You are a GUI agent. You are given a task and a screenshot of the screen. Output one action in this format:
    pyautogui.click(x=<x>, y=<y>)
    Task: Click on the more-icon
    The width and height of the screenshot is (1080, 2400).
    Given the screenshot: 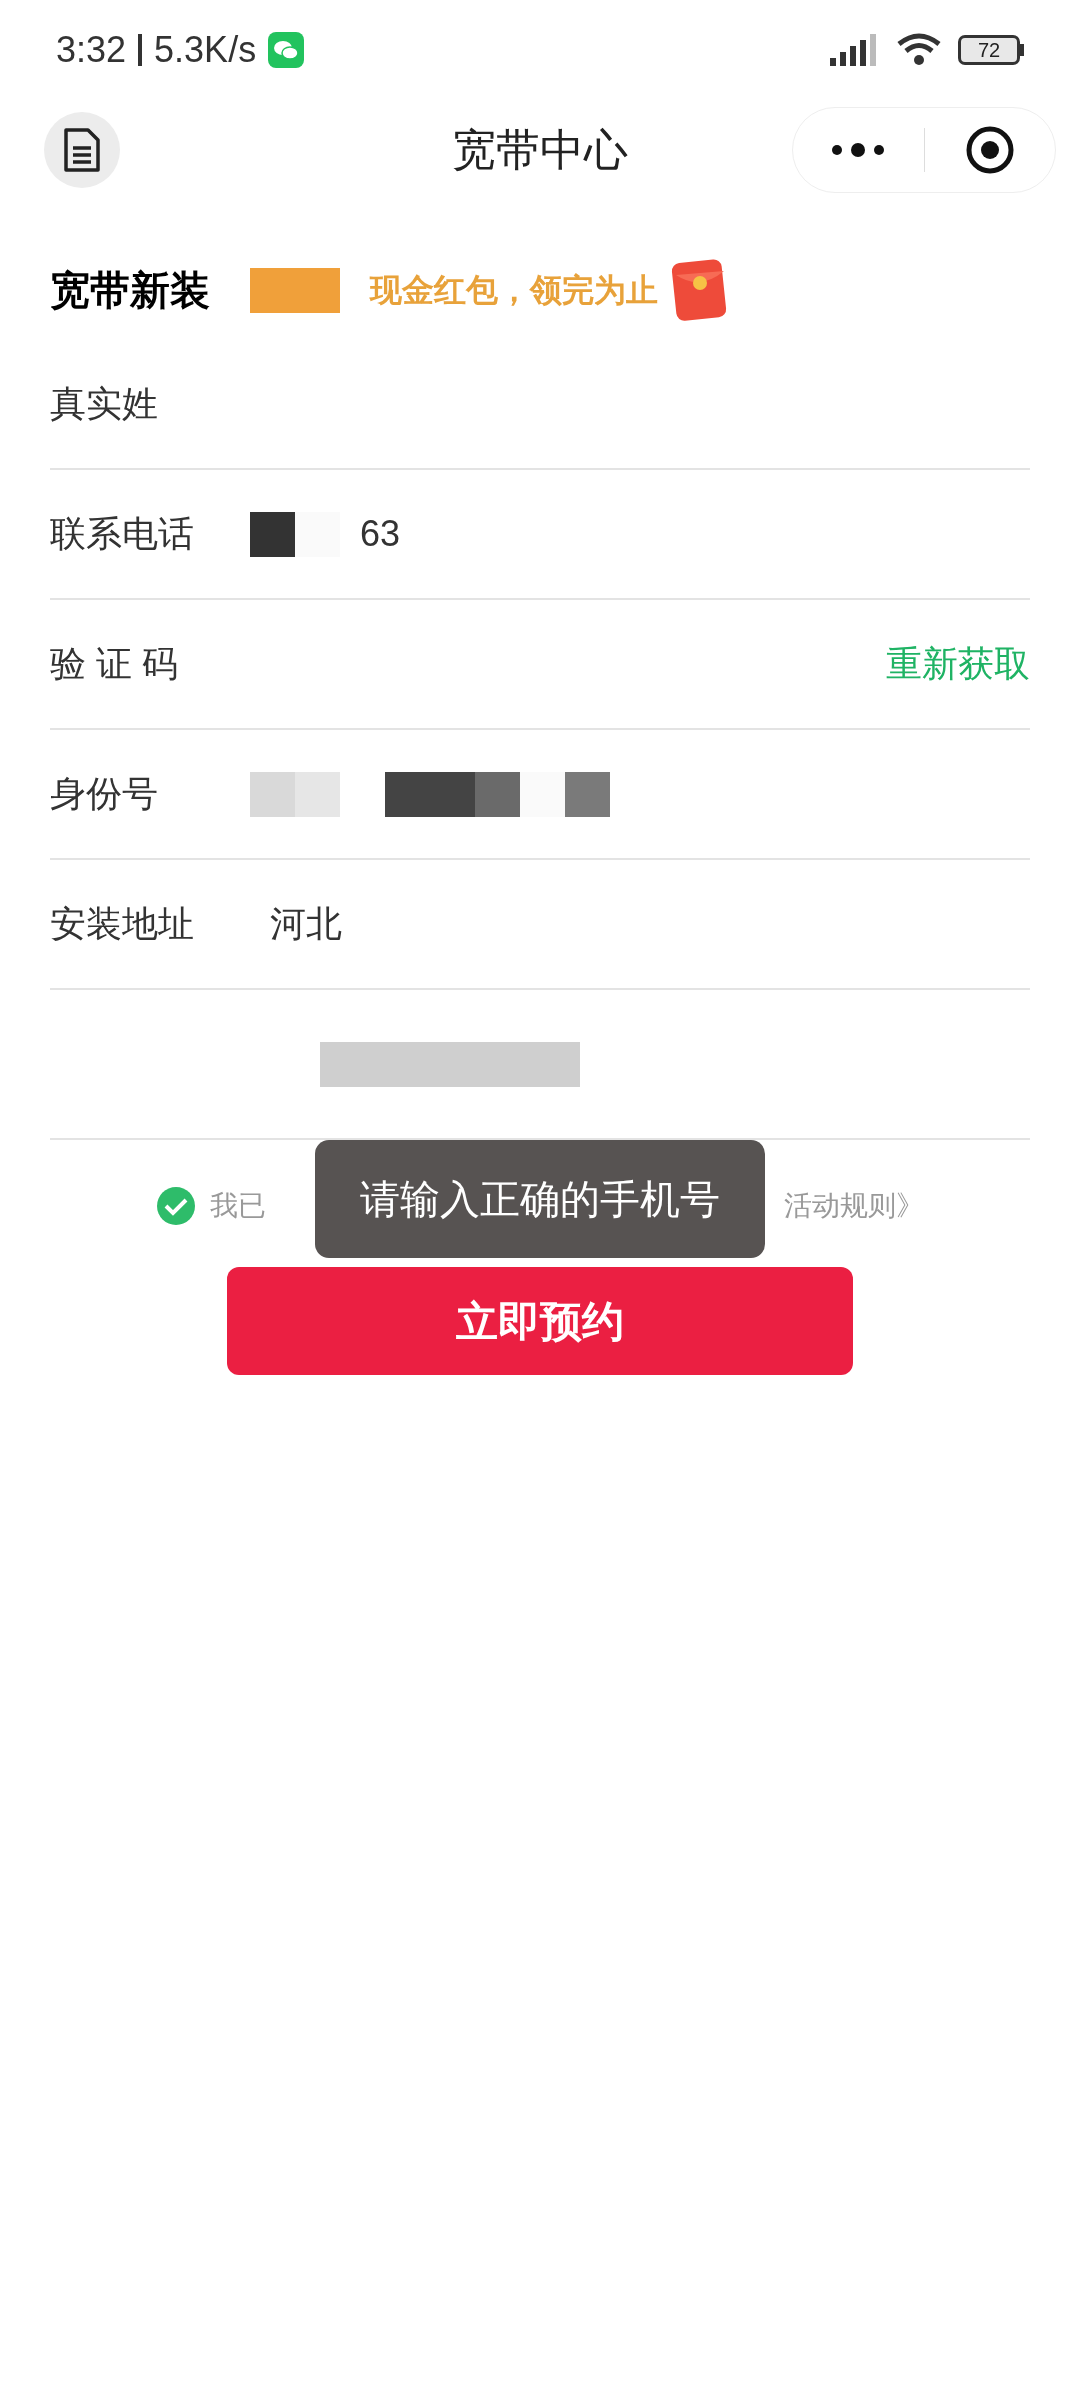 What is the action you would take?
    pyautogui.click(x=858, y=150)
    